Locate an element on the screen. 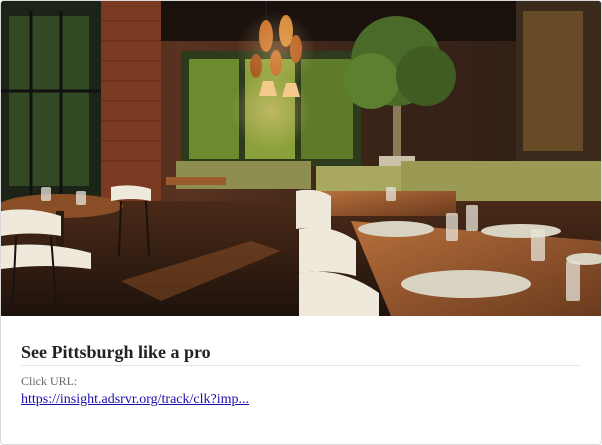 The width and height of the screenshot is (602, 445). divider is located at coordinates (301, 365).